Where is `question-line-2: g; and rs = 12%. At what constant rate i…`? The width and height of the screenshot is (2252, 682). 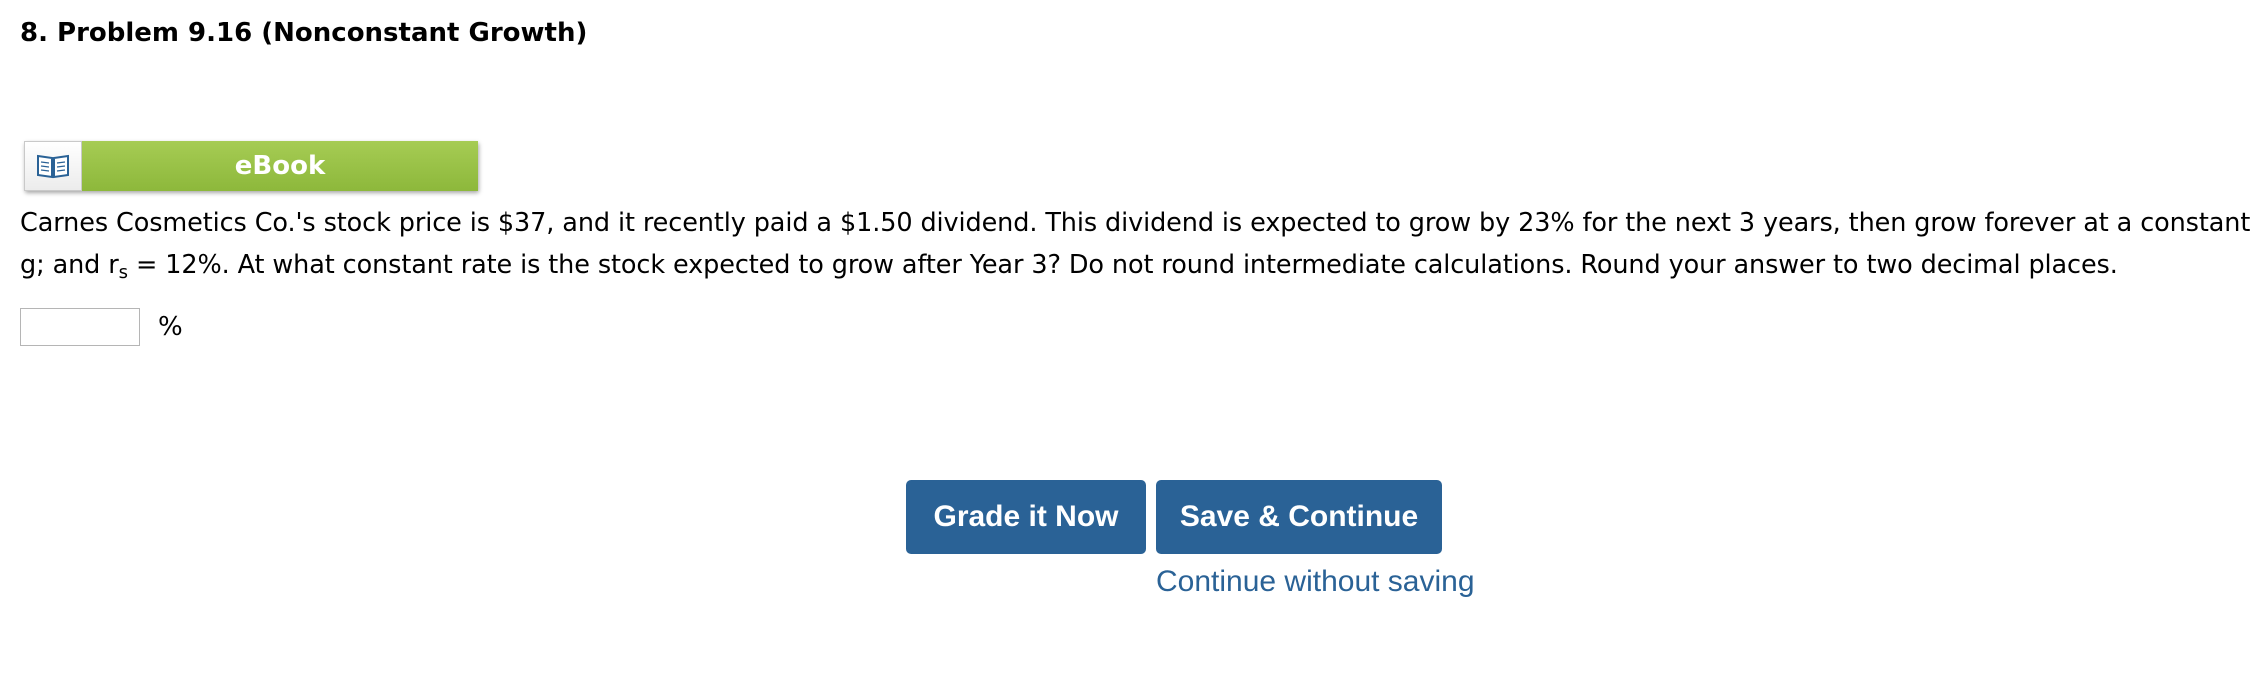 question-line-2: g; and rs = 12%. At what constant rate i… is located at coordinates (1132, 265).